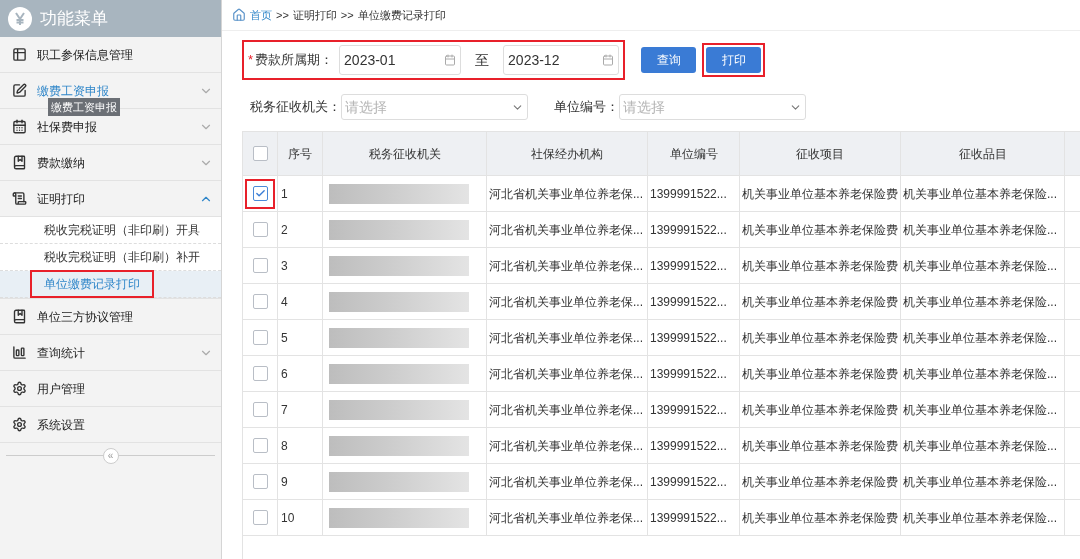 Image resolution: width=1080 pixels, height=559 pixels. What do you see at coordinates (284, 446) in the screenshot?
I see `table-cell-text: 8` at bounding box center [284, 446].